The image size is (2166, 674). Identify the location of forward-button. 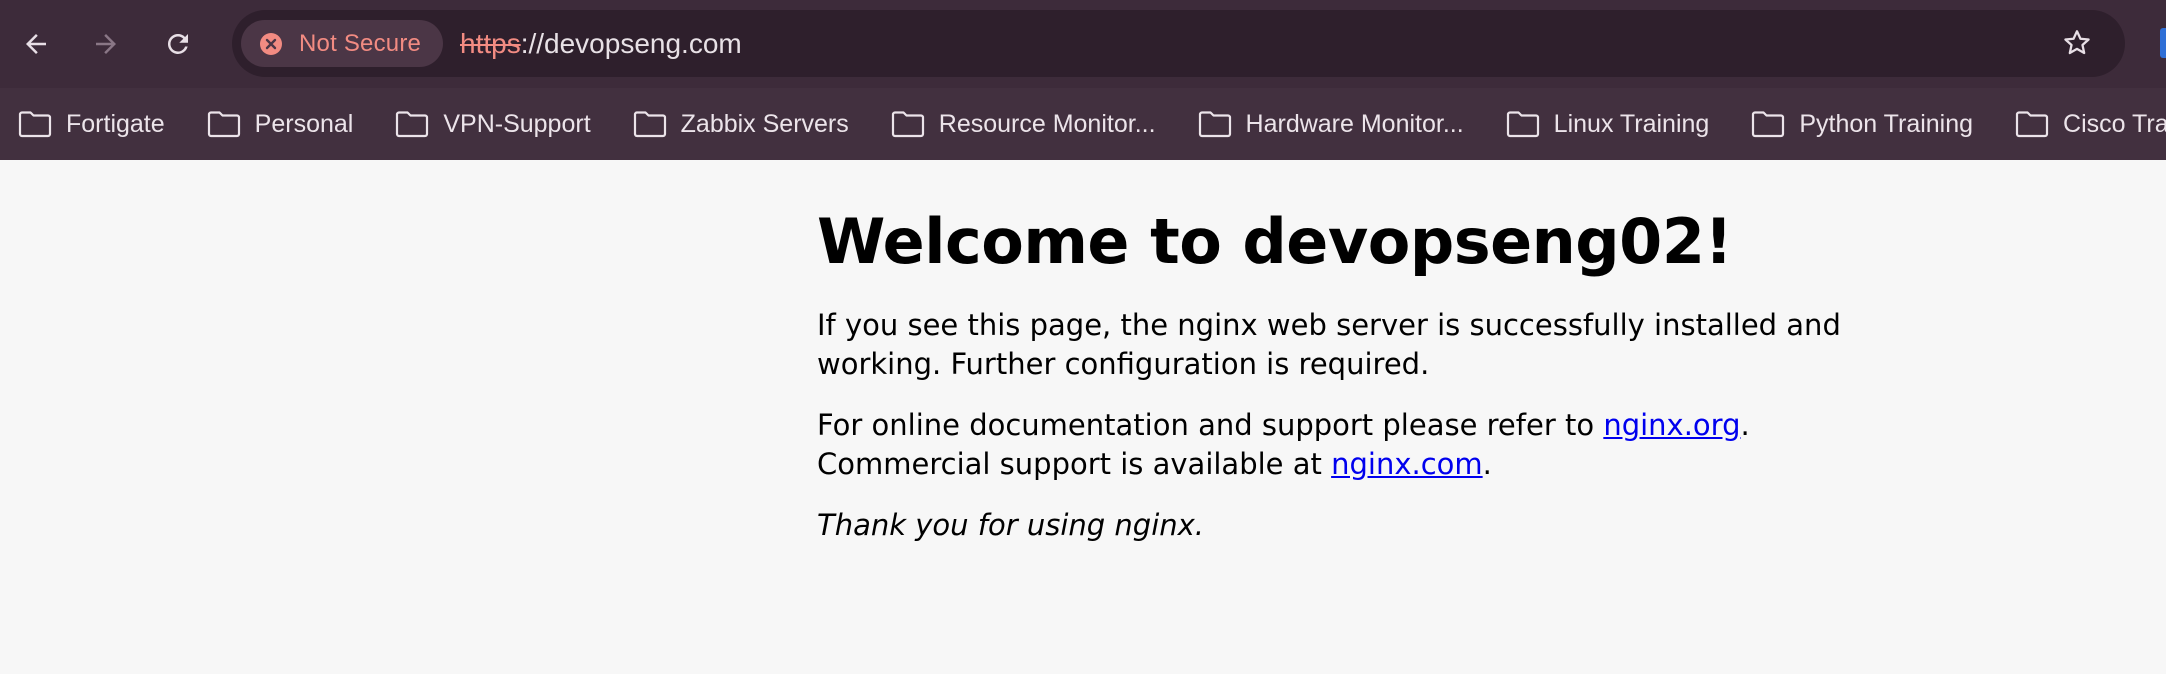
(106, 44).